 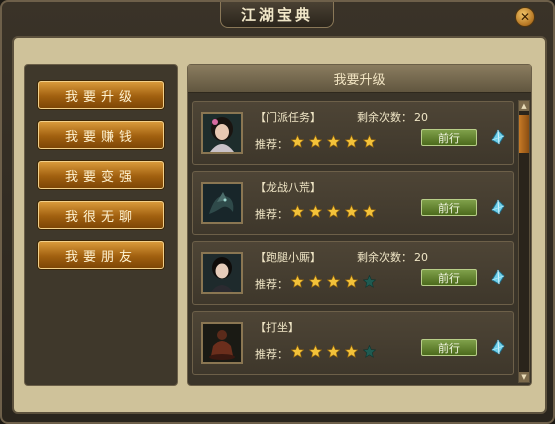 What do you see at coordinates (222, 203) in the screenshot?
I see `dragon-portrait-icon` at bounding box center [222, 203].